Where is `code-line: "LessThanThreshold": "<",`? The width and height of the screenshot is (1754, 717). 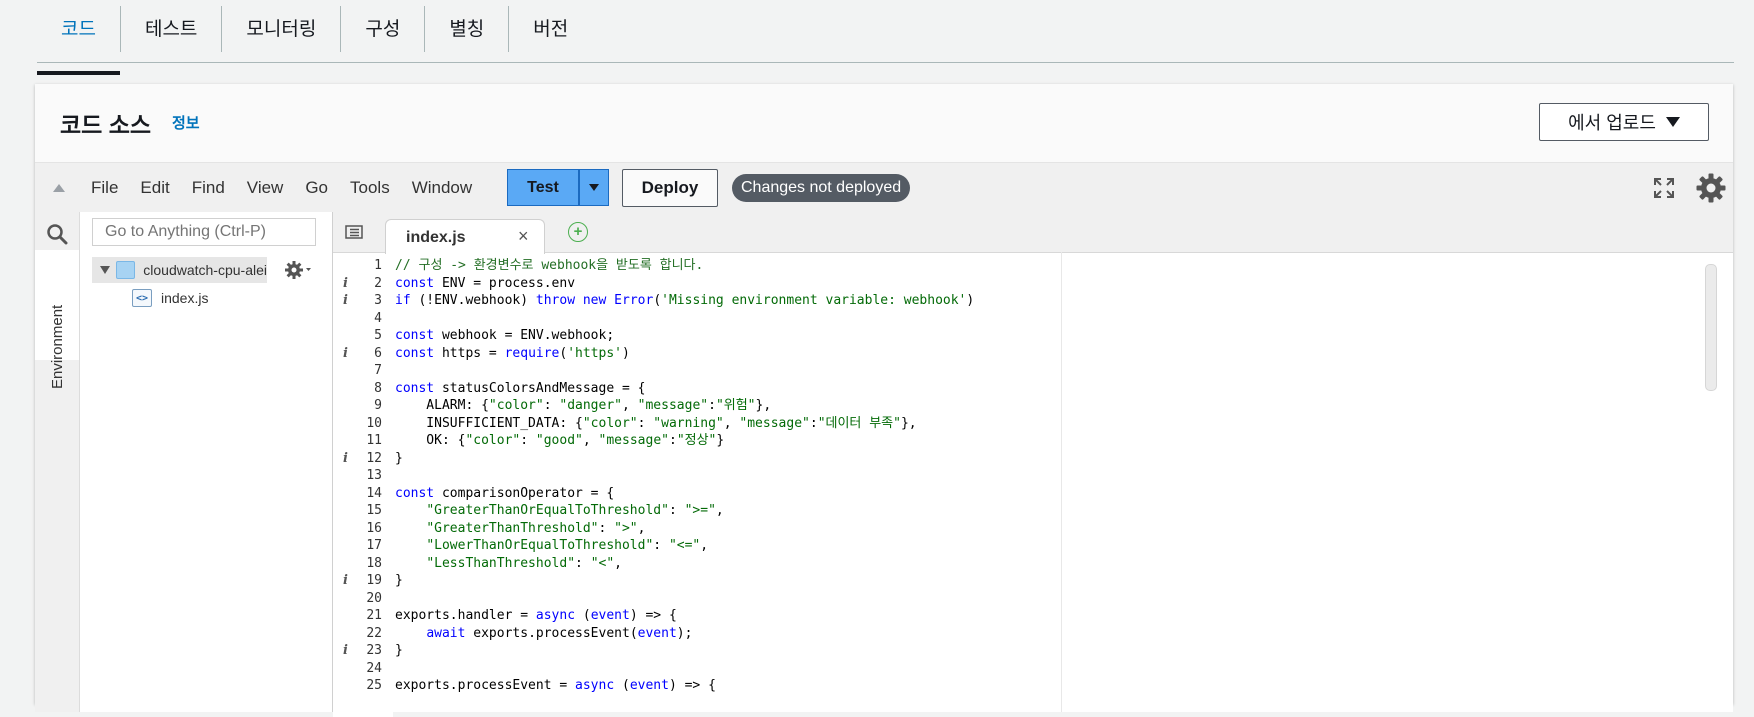
code-line: "LessThanThreshold": "<", is located at coordinates (1045, 564).